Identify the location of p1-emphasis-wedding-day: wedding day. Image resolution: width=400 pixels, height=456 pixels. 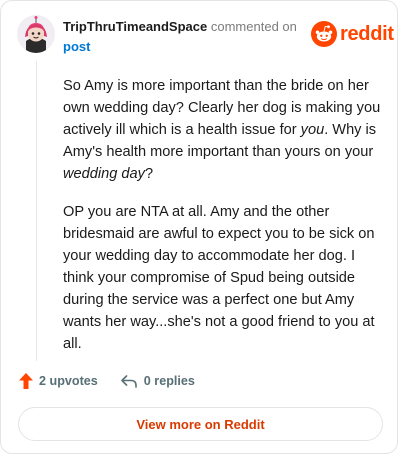
(104, 174).